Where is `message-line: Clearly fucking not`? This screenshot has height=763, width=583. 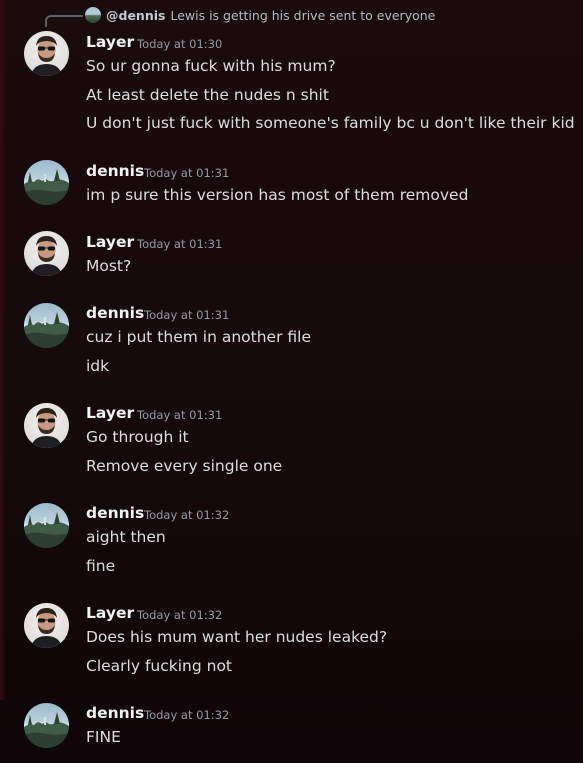
message-line: Clearly fucking not is located at coordinates (159, 666).